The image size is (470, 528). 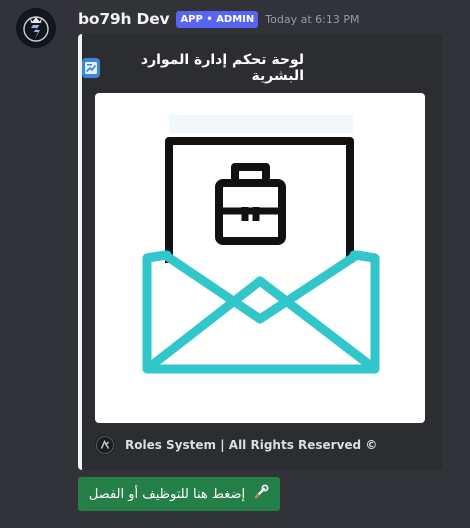 What do you see at coordinates (251, 445) in the screenshot?
I see `embed-footer-text: Roles System | All Rights Reserved ©` at bounding box center [251, 445].